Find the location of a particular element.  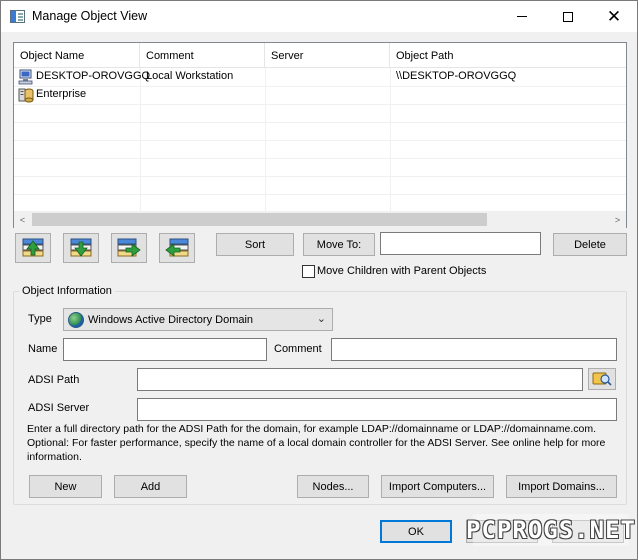

type-select: Windows Active Directory Domain ⌄ is located at coordinates (198, 319).